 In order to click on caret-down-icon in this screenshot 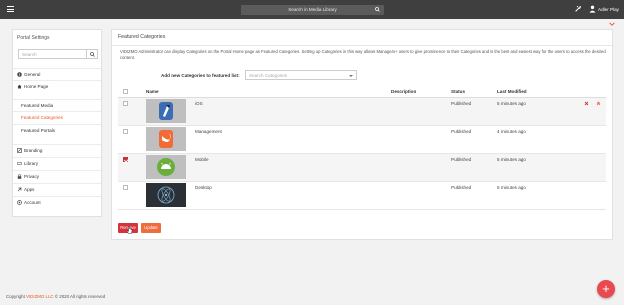, I will do `click(351, 75)`.